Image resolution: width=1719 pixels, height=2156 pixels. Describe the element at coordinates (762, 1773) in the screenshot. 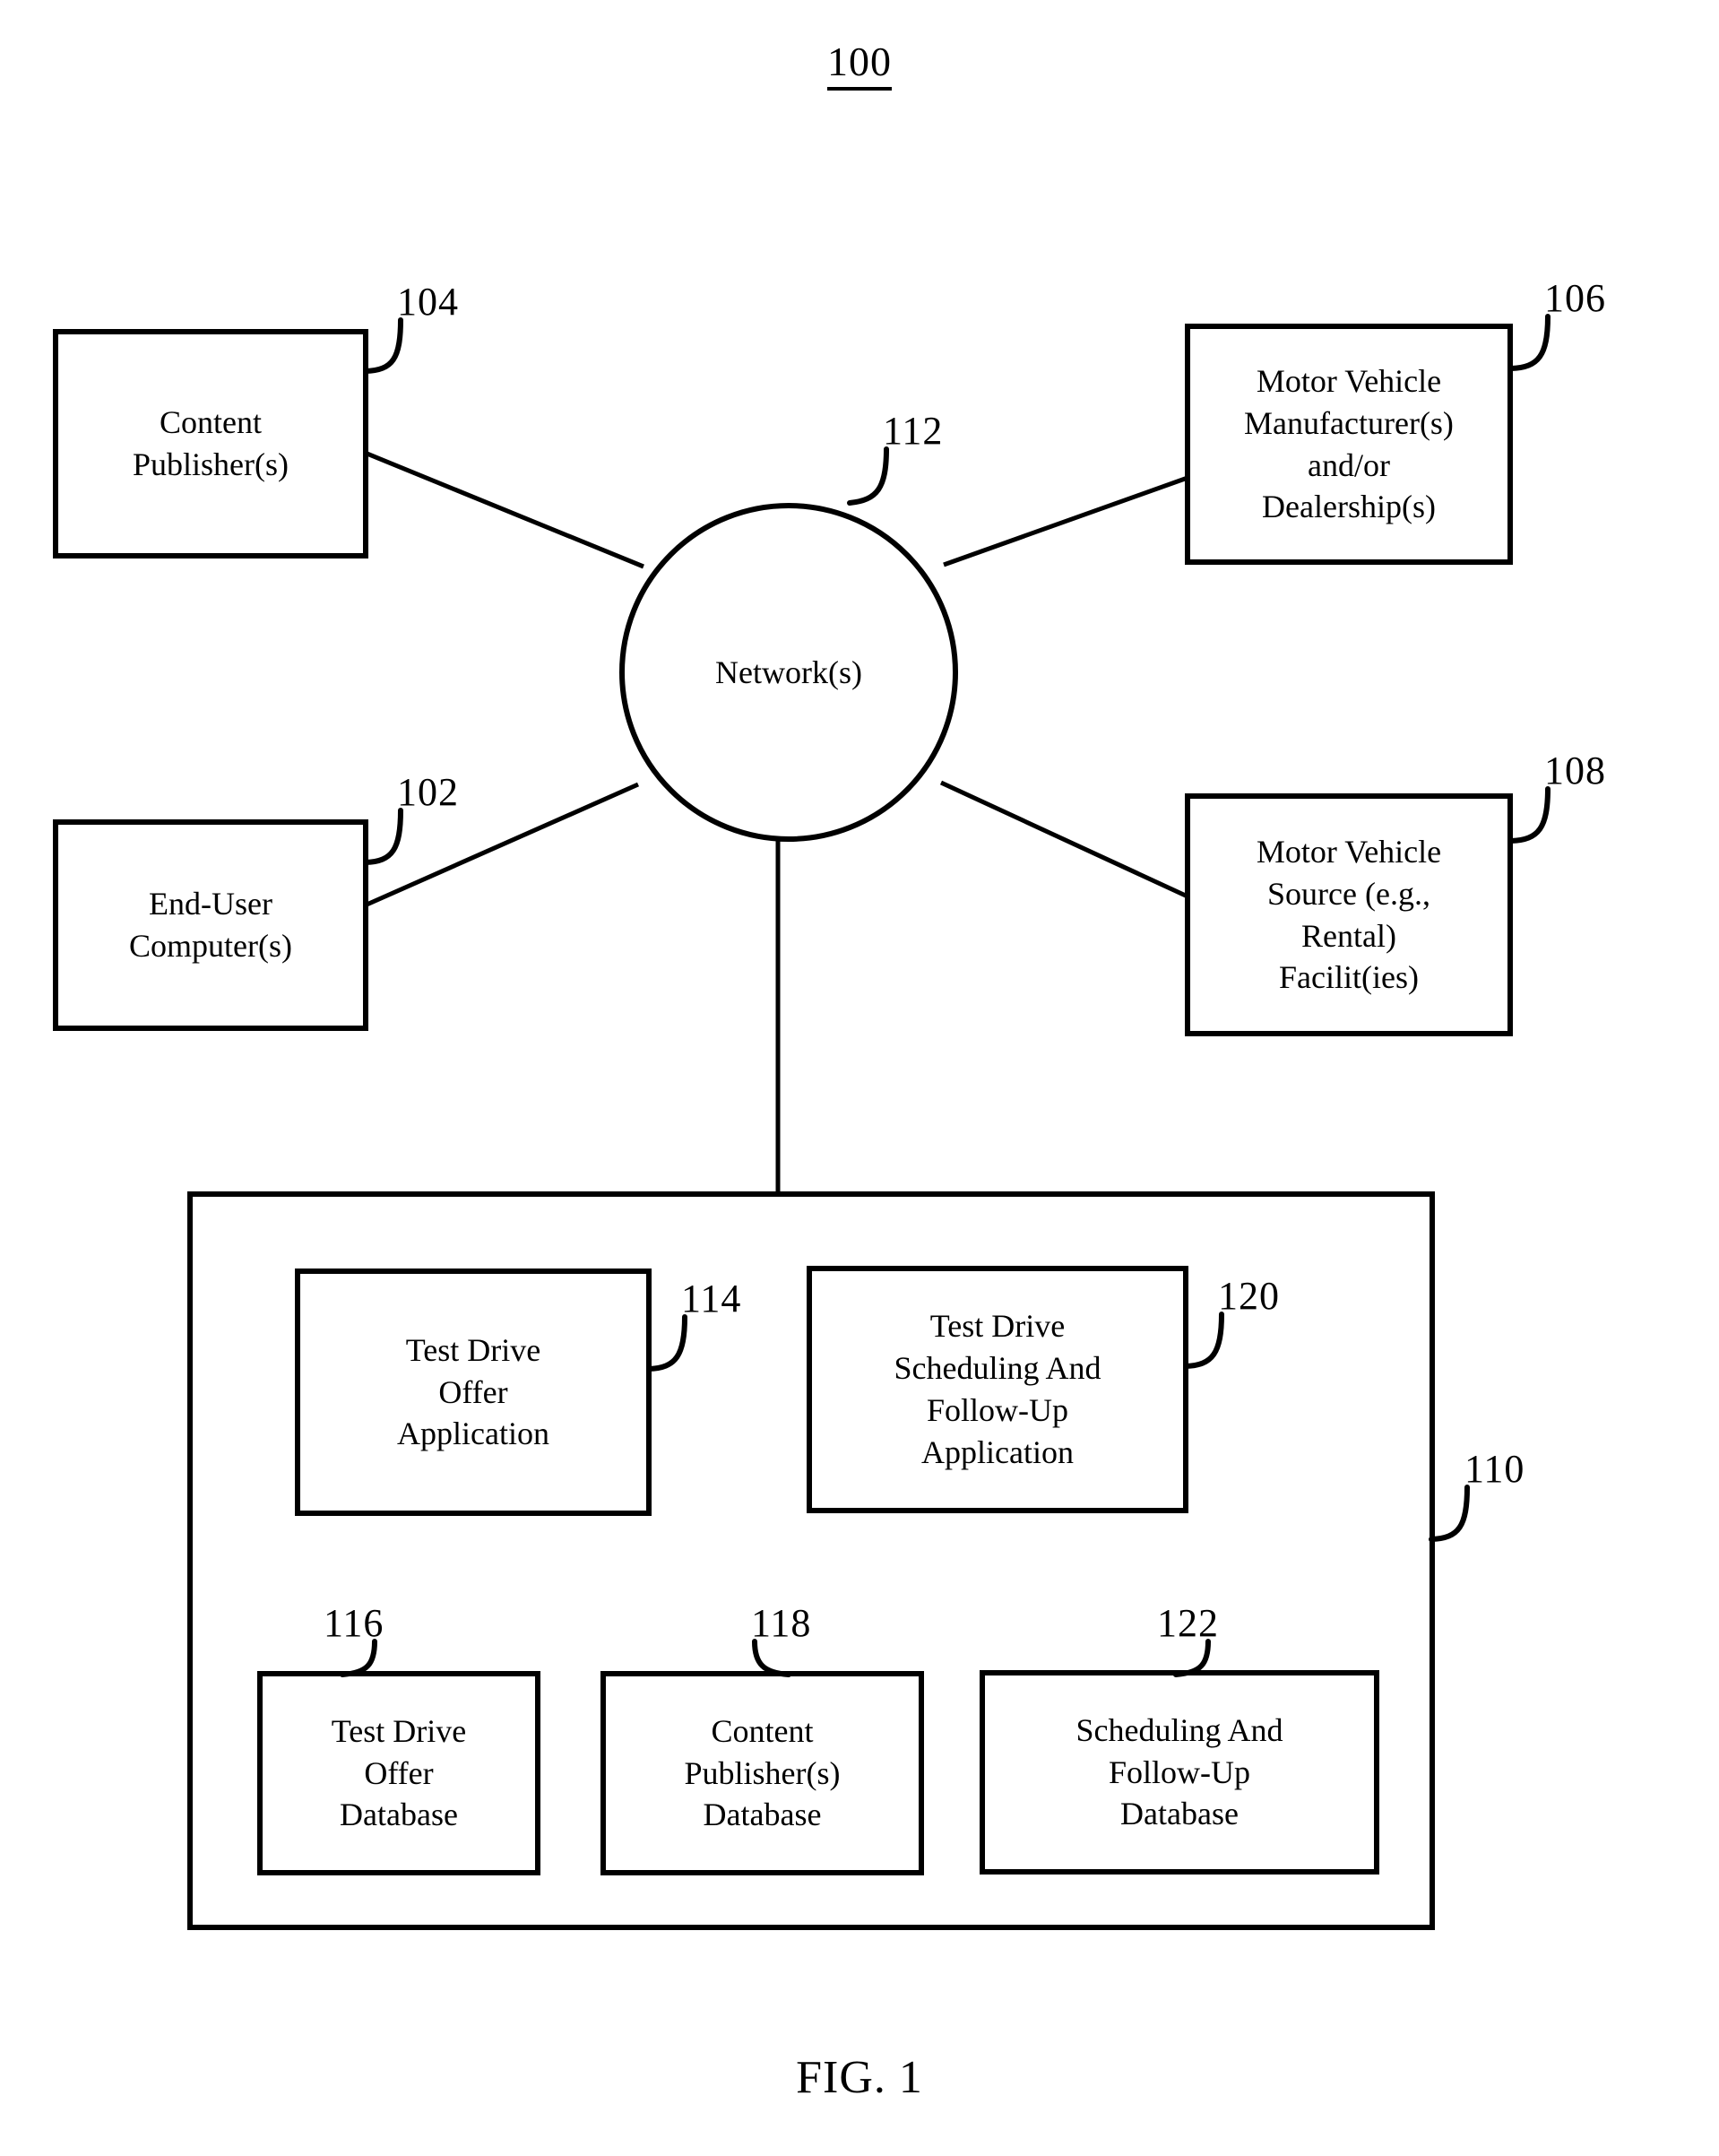

I see `box-content-publishers-database` at that location.